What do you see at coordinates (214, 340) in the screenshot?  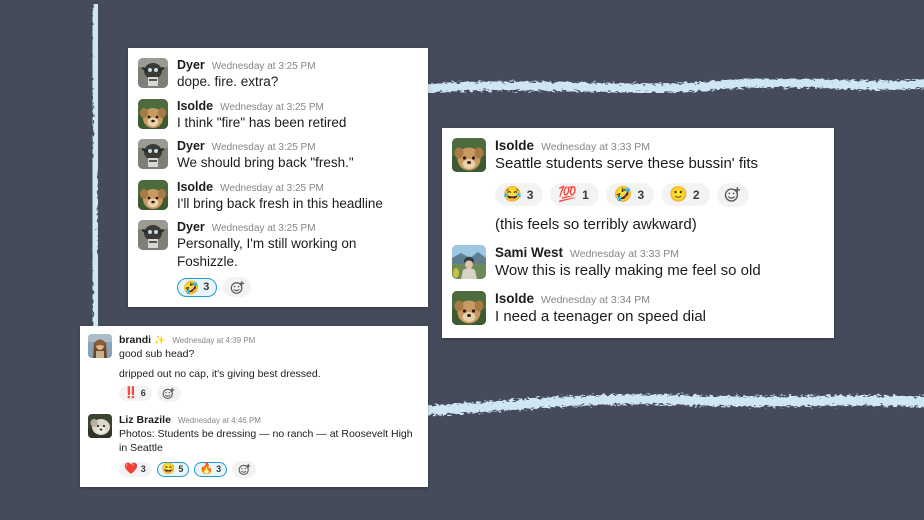 I see `message-timestamp: Wednesday at 4:39 PM` at bounding box center [214, 340].